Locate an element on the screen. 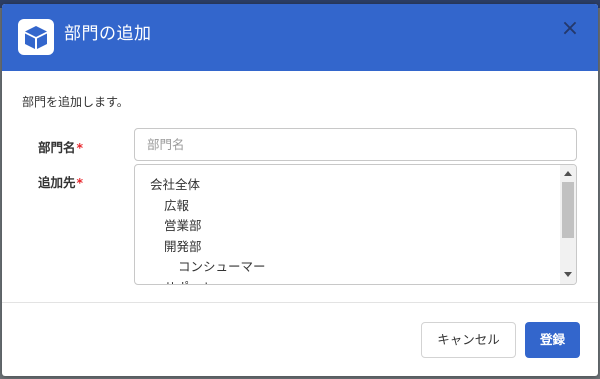 The width and height of the screenshot is (600, 379). department-name-label-text: 部門名 is located at coordinates (57, 147).